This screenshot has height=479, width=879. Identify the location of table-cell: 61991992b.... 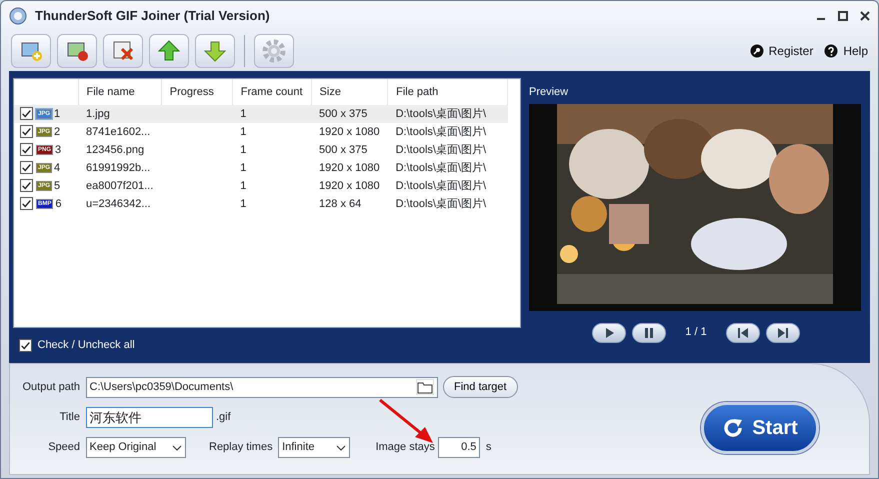
(118, 168).